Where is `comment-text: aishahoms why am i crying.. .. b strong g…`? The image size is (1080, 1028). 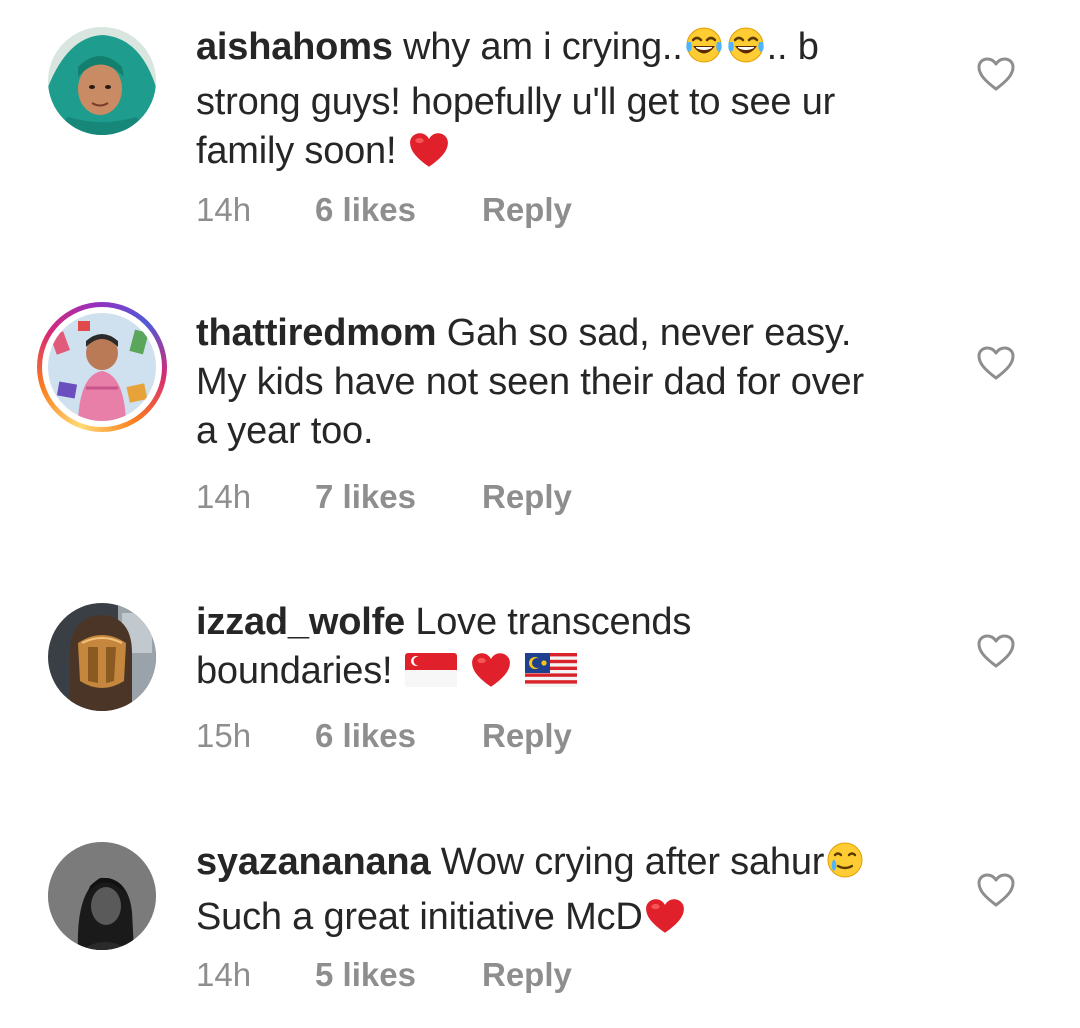 comment-text: aishahoms why am i crying.. .. b strong g… is located at coordinates (576, 102).